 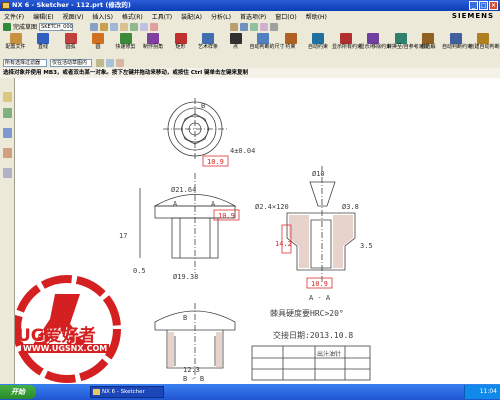 What do you see at coordinates (180, 42) in the screenshot?
I see `sketch-tool-6: 矩形` at bounding box center [180, 42].